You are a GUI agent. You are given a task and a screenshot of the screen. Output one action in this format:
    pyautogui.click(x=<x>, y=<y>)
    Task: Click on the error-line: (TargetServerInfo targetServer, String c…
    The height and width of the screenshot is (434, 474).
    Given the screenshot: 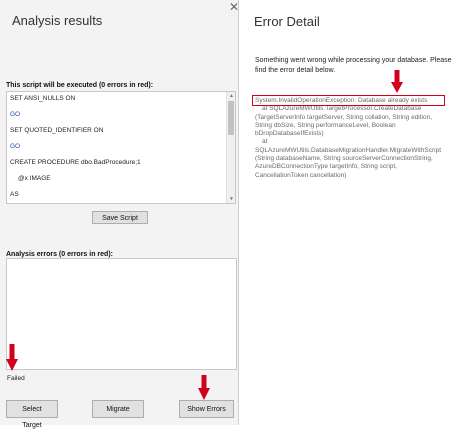 What is the action you would take?
    pyautogui.click(x=344, y=117)
    